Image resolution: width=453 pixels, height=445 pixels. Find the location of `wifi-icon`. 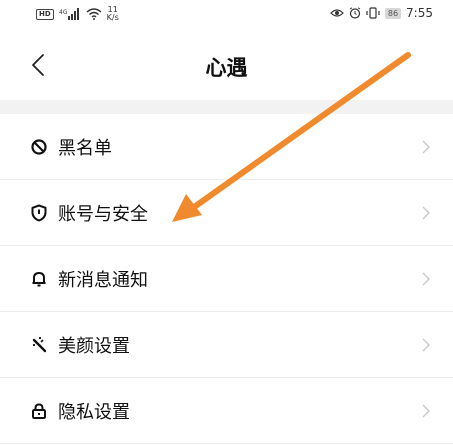

wifi-icon is located at coordinates (94, 14).